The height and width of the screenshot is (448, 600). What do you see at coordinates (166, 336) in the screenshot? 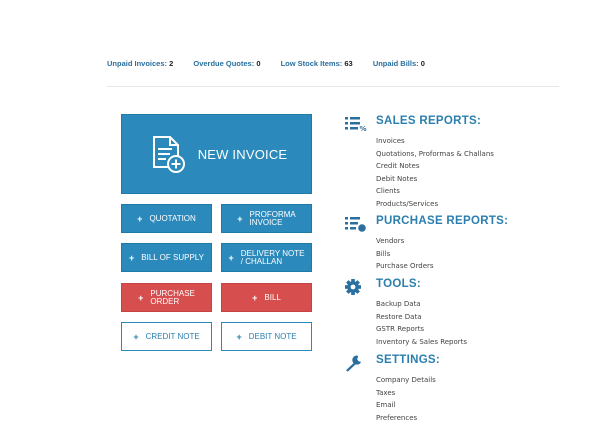
I see `credit-note-button: + CREDIT NOTE` at bounding box center [166, 336].